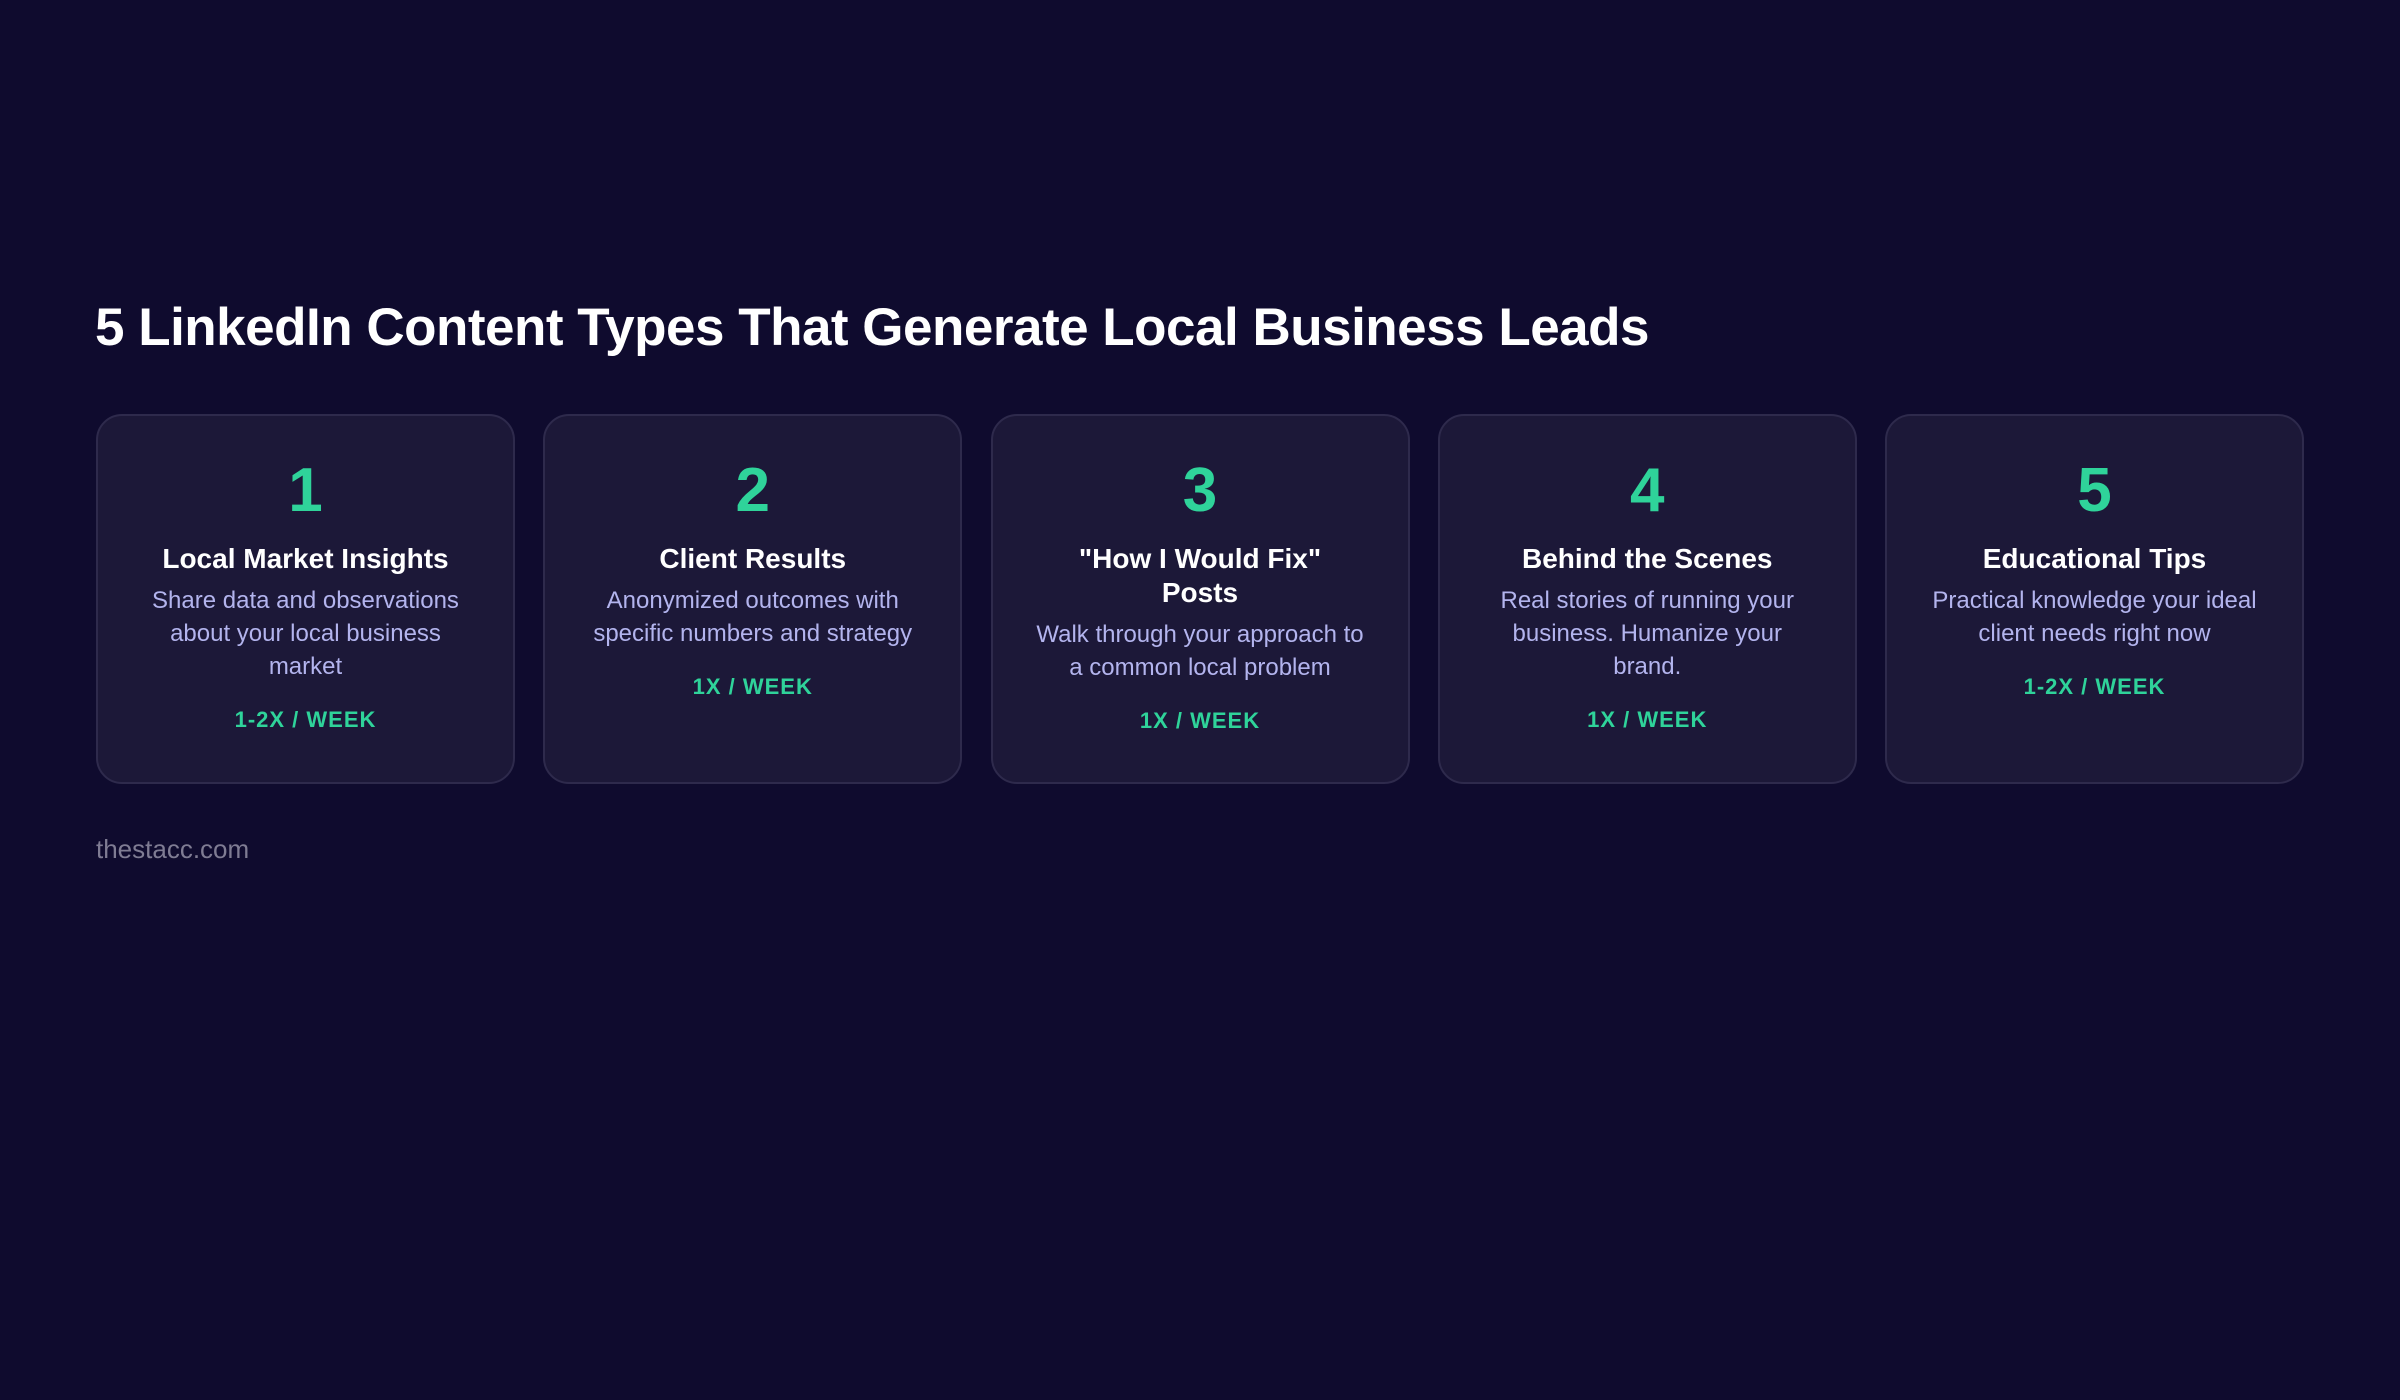 The width and height of the screenshot is (2400, 1400). I want to click on card-title: Local Market Insights, so click(305, 558).